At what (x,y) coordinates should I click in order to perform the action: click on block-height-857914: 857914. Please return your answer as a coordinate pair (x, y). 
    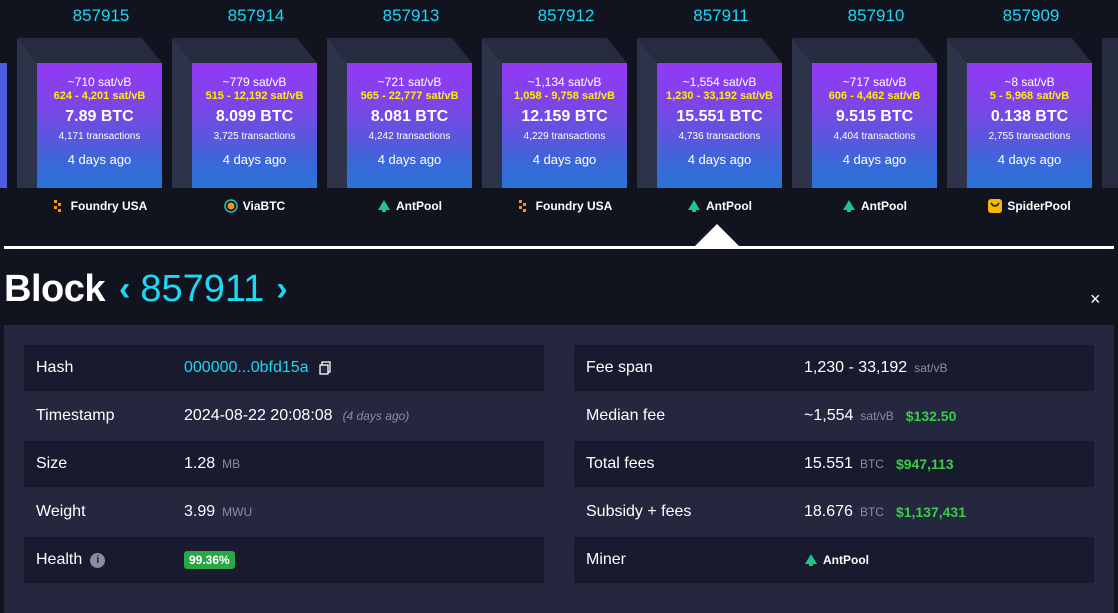
    Looking at the image, I should click on (256, 16).